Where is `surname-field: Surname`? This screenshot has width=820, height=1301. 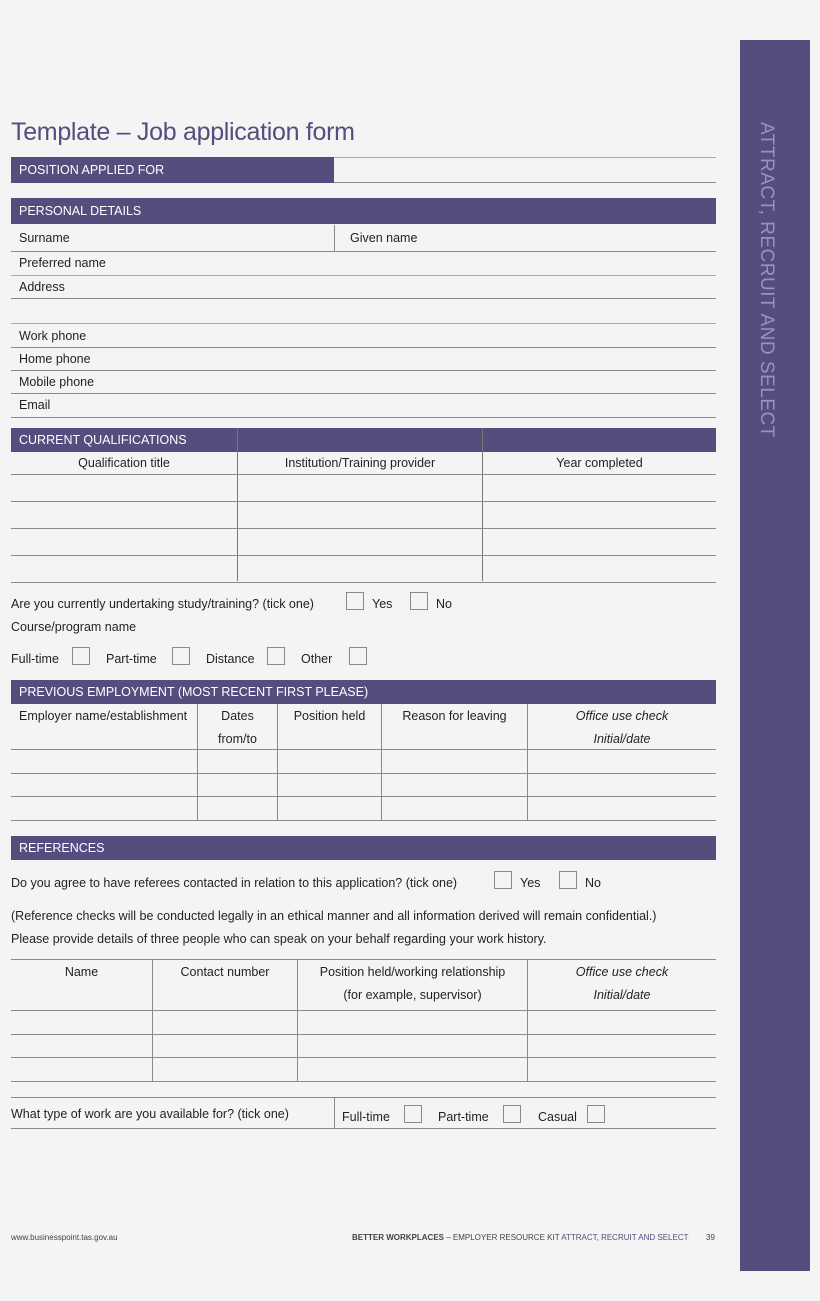 surname-field: Surname is located at coordinates (172, 238).